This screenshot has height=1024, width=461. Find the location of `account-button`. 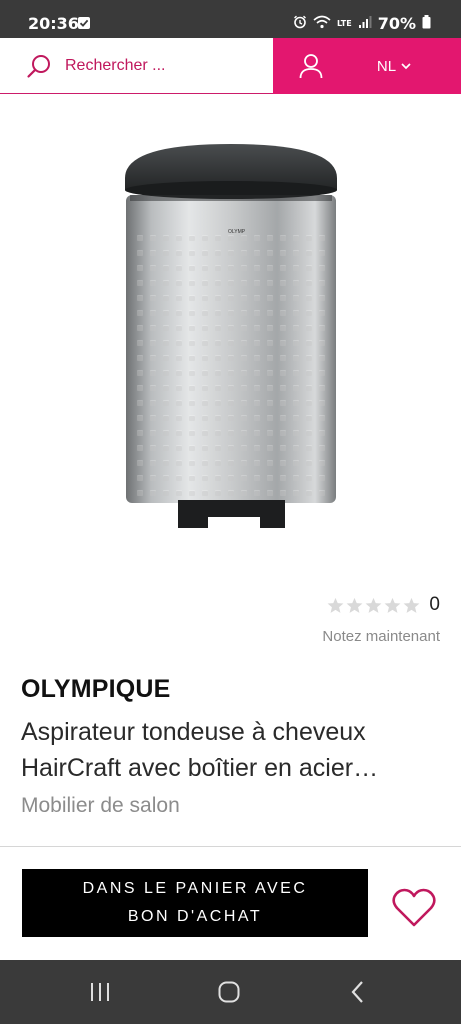

account-button is located at coordinates (310, 66).